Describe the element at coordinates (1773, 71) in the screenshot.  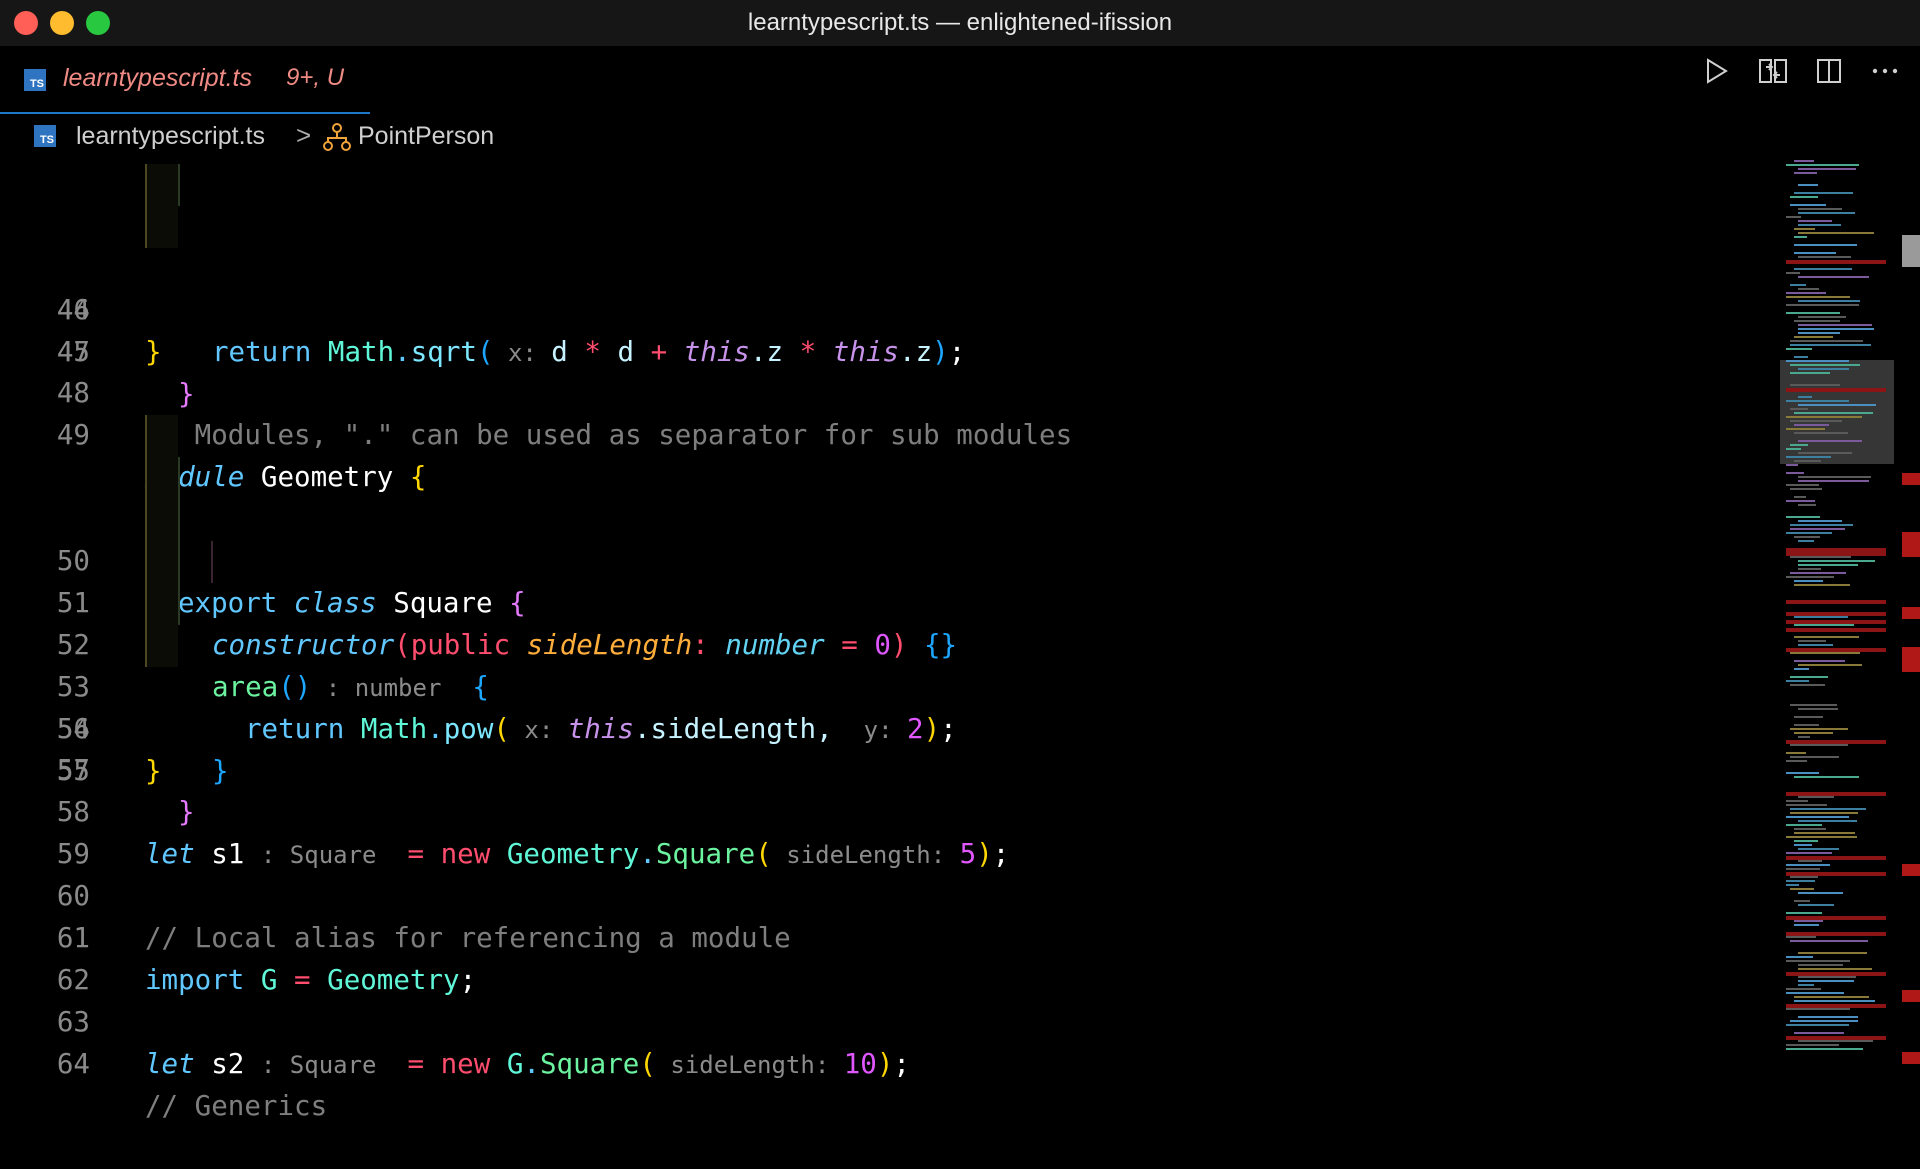
I see `compare-changes-icon` at that location.